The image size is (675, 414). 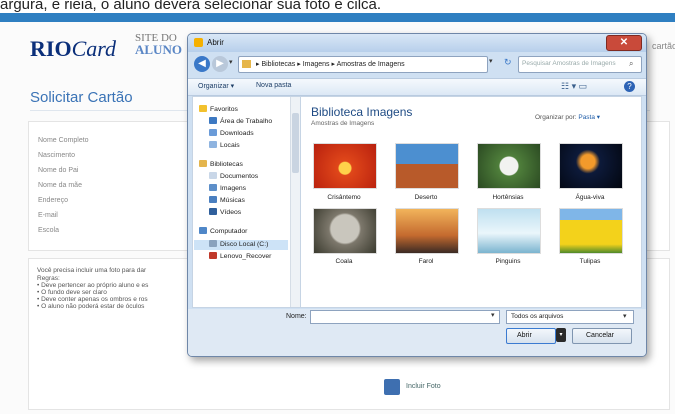 What do you see at coordinates (495, 64) in the screenshot?
I see `address-dropdown-icon: ▾` at bounding box center [495, 64].